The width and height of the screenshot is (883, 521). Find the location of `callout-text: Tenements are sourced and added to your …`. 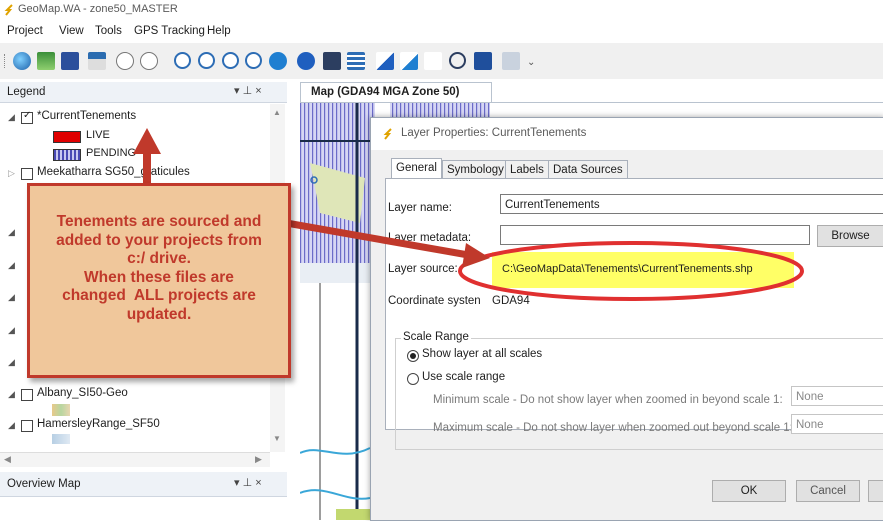

callout-text: Tenements are sourced and added to your … is located at coordinates (159, 268).